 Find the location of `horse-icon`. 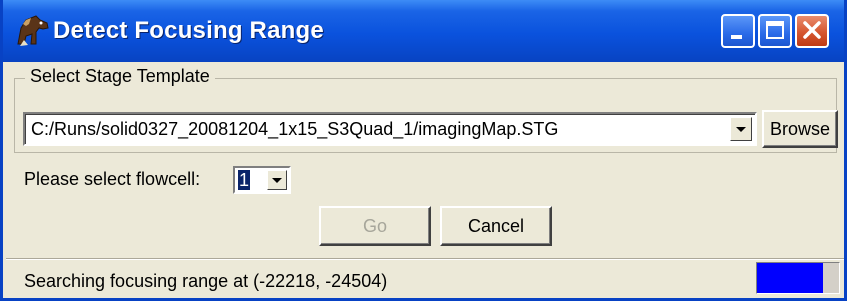

horse-icon is located at coordinates (33, 30).